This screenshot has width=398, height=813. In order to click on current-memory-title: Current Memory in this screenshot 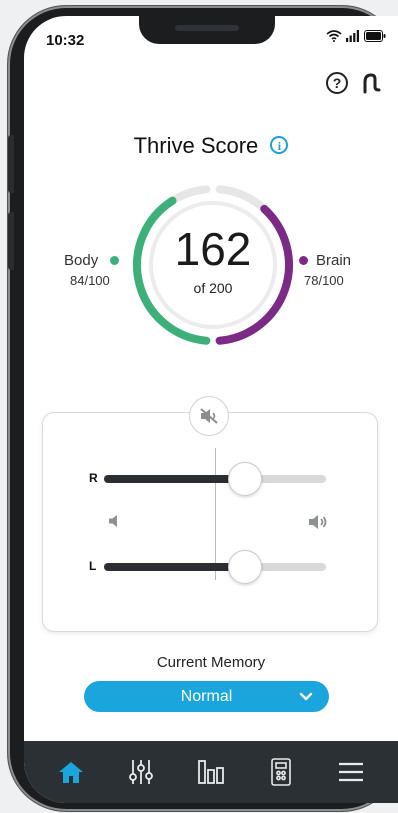, I will do `click(211, 662)`.